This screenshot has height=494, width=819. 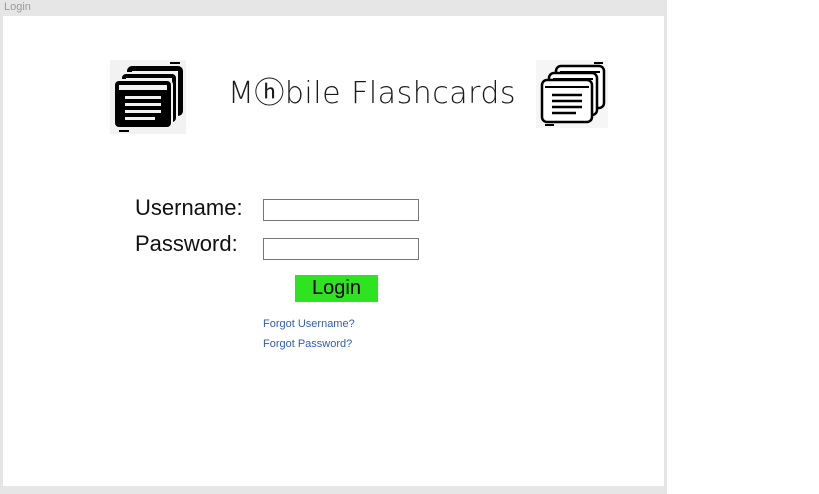 What do you see at coordinates (341, 249) in the screenshot?
I see `password-field` at bounding box center [341, 249].